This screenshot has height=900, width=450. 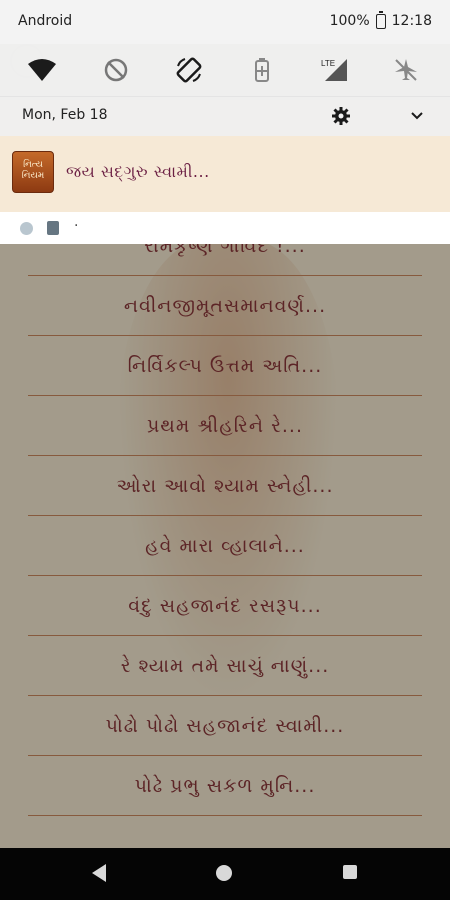 What do you see at coordinates (350, 872) in the screenshot?
I see `recents-icon` at bounding box center [350, 872].